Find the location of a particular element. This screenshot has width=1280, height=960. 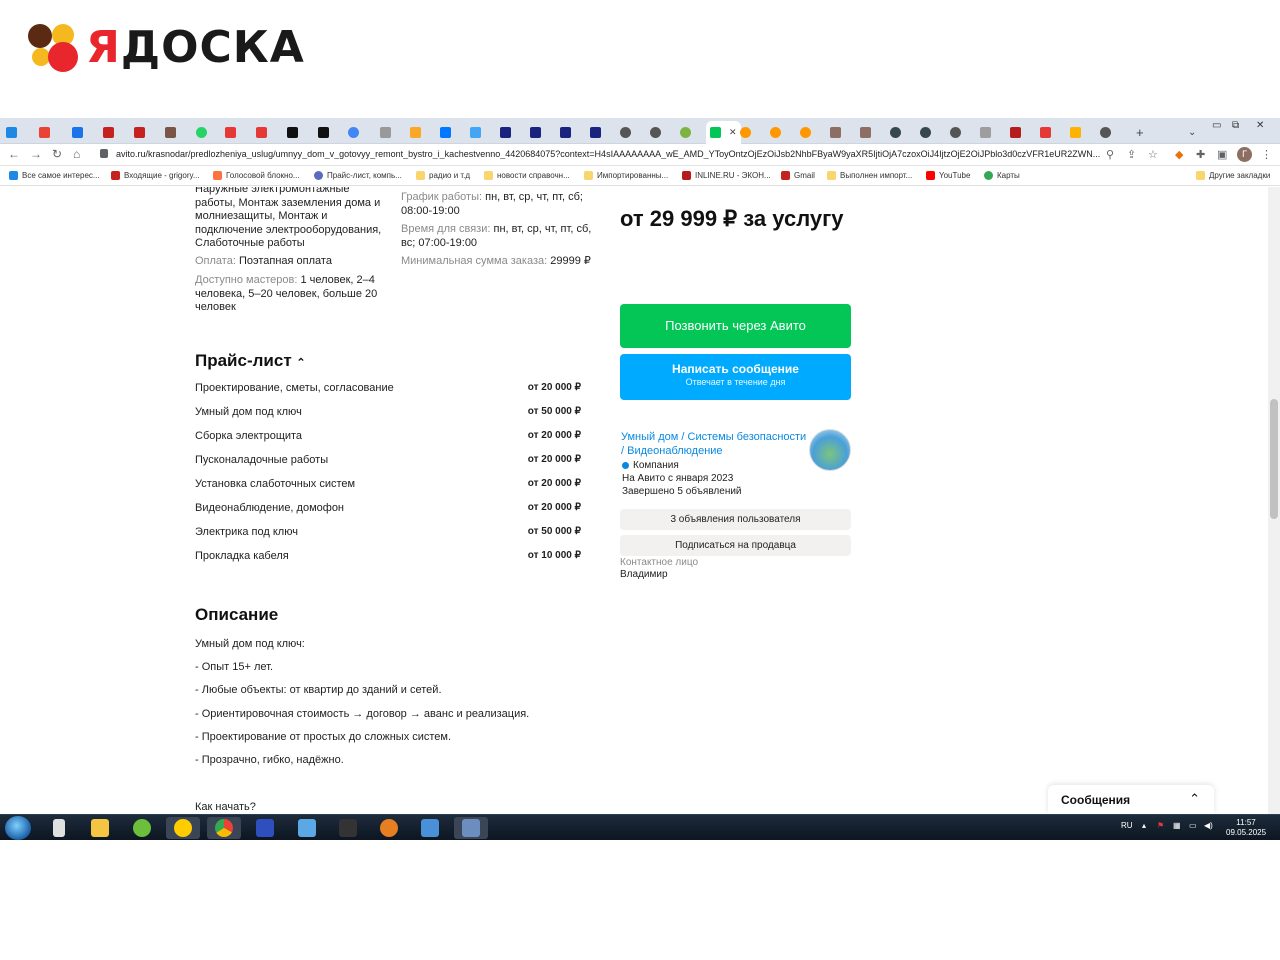

profile-avatar: Г is located at coordinates (1244, 154).